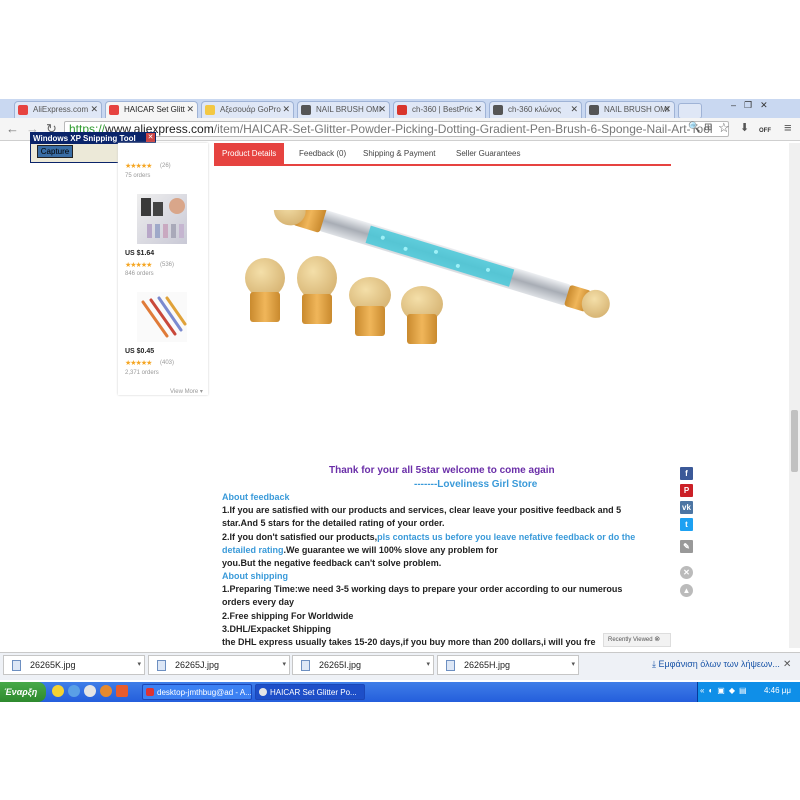 Image resolution: width=800 pixels, height=800 pixels. What do you see at coordinates (139, 351) in the screenshot?
I see `product-price: US $0.45` at bounding box center [139, 351].